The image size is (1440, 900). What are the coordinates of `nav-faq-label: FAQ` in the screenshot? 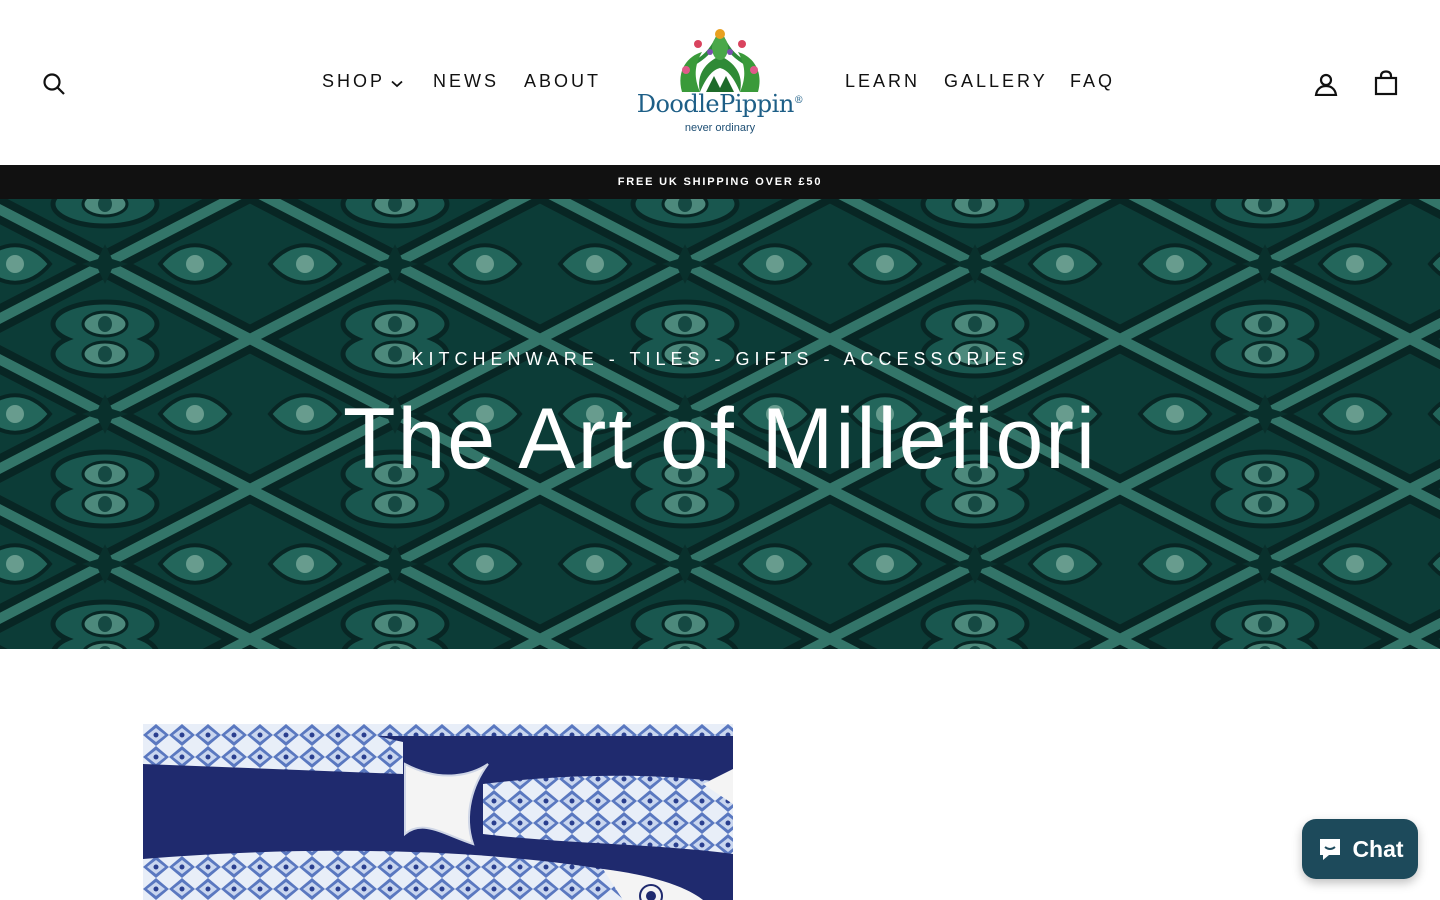 It's located at (1093, 81).